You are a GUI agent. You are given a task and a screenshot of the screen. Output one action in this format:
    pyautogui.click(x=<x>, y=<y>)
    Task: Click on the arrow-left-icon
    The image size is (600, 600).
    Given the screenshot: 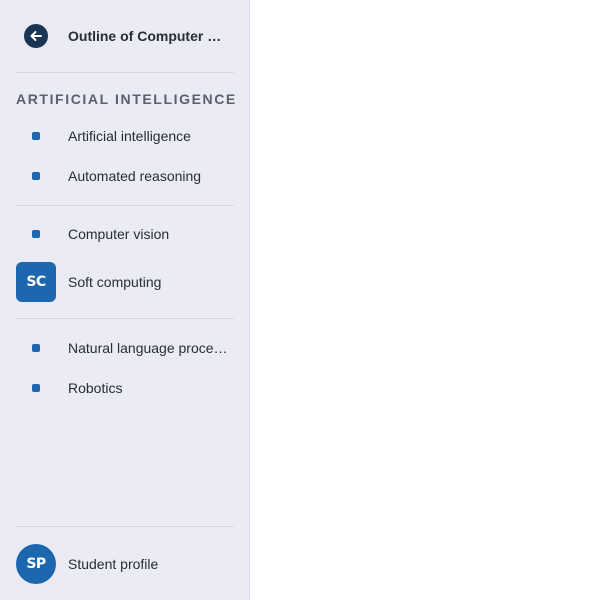 What is the action you would take?
    pyautogui.click(x=36, y=36)
    